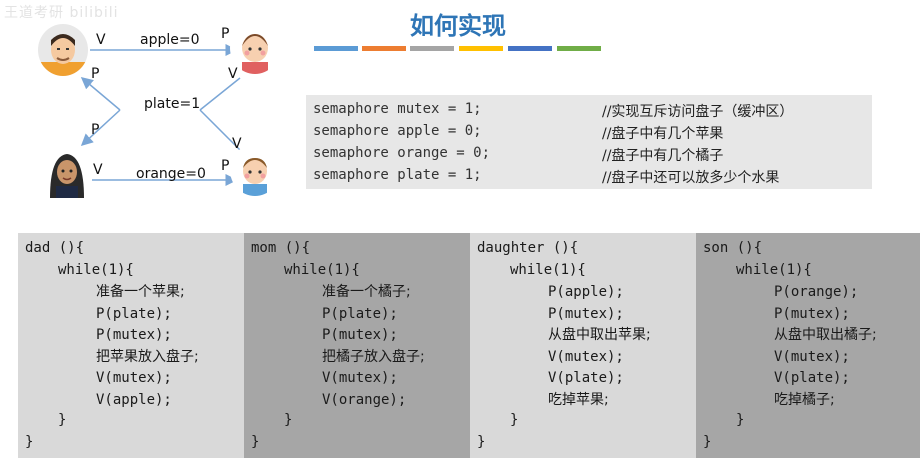 This screenshot has width=920, height=462. What do you see at coordinates (225, 166) in the screenshot?
I see `label-p-son: P` at bounding box center [225, 166].